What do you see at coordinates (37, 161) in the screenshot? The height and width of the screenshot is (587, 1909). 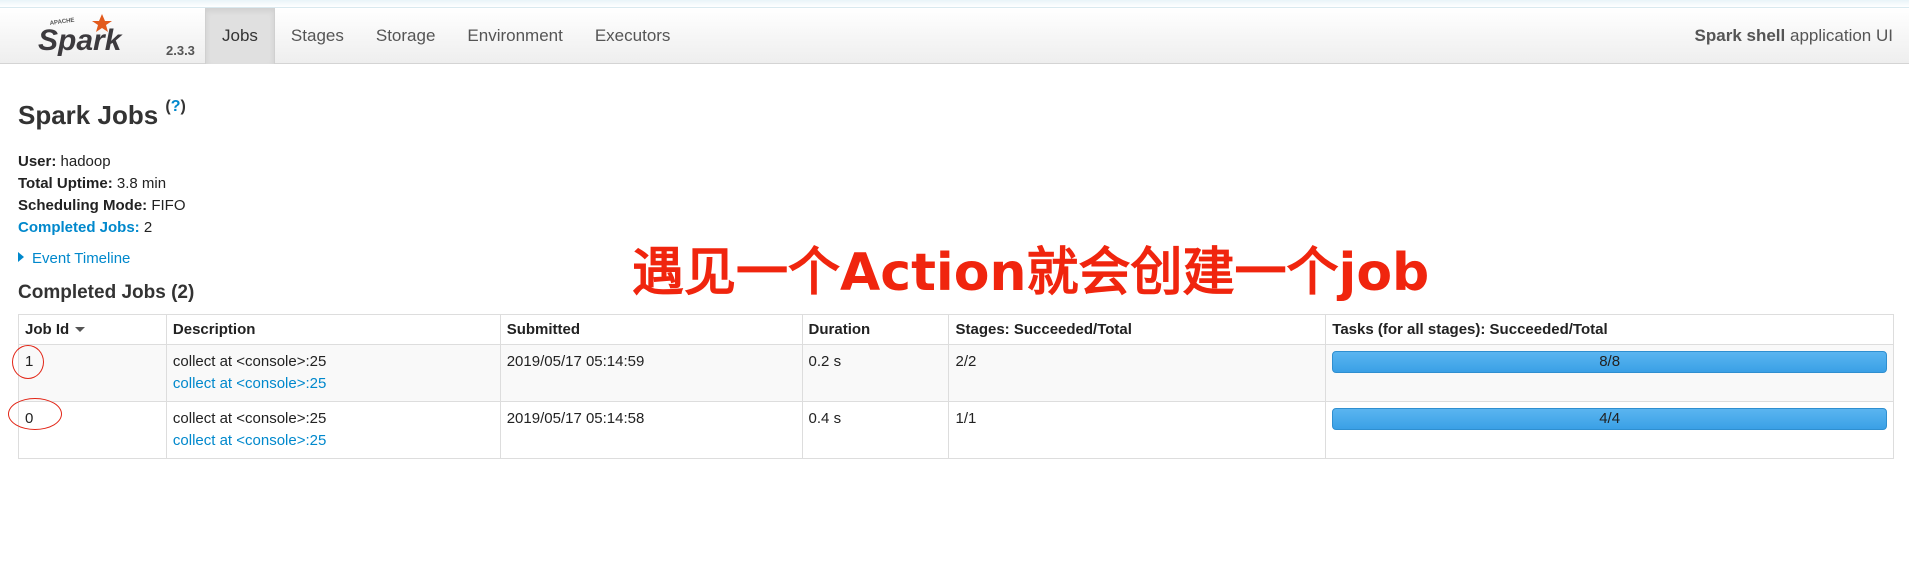 I see `summary-user-label: User:` at bounding box center [37, 161].